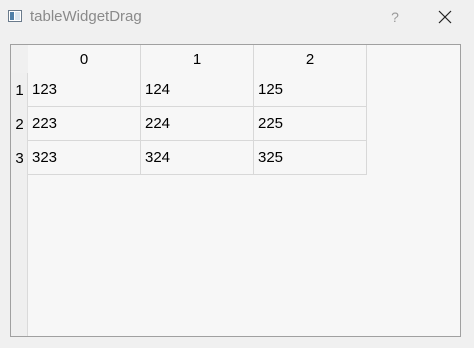 This screenshot has height=348, width=474. What do you see at coordinates (197, 158) in the screenshot?
I see `table-cell: 324` at bounding box center [197, 158].